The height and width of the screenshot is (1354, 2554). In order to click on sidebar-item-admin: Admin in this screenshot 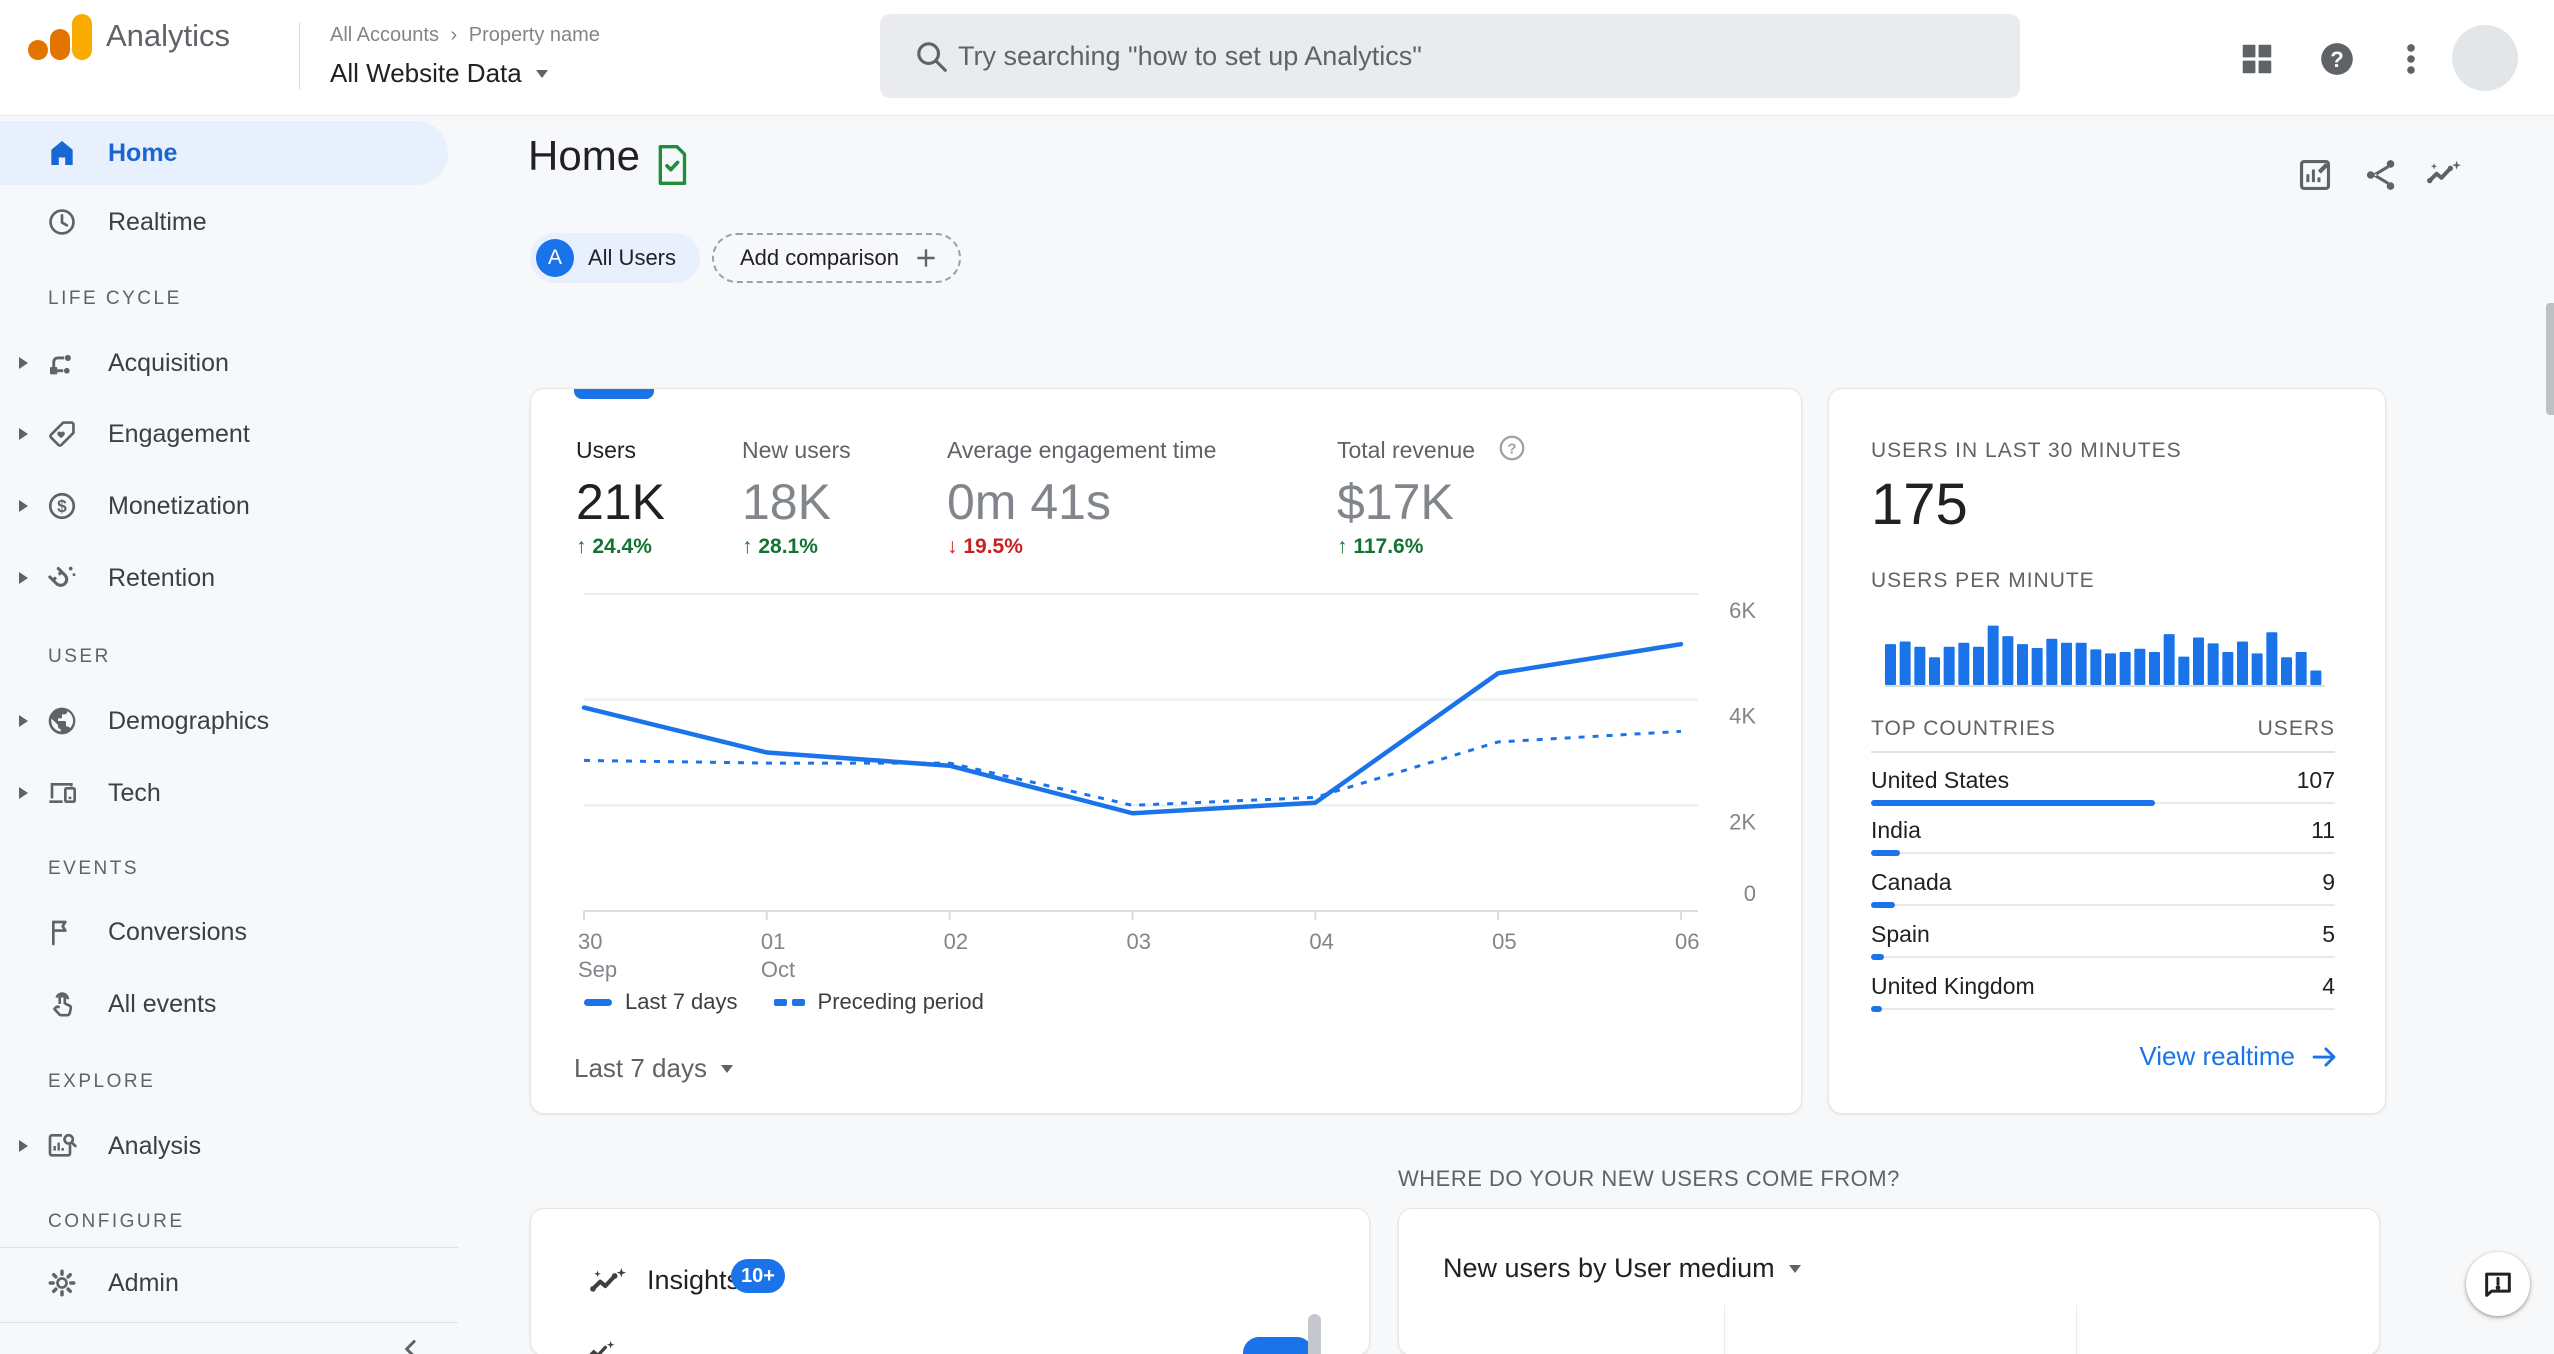, I will do `click(224, 1283)`.